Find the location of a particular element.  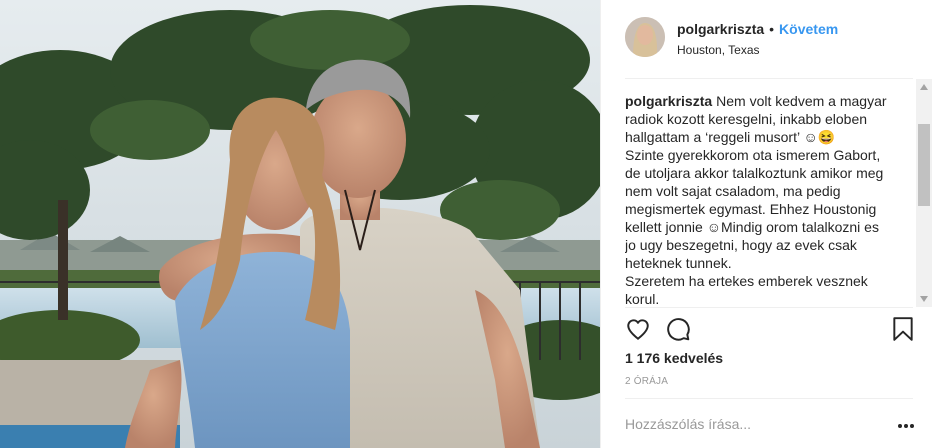

caption-line: nem volt sajat csaladom, ma pedig is located at coordinates (733, 191).